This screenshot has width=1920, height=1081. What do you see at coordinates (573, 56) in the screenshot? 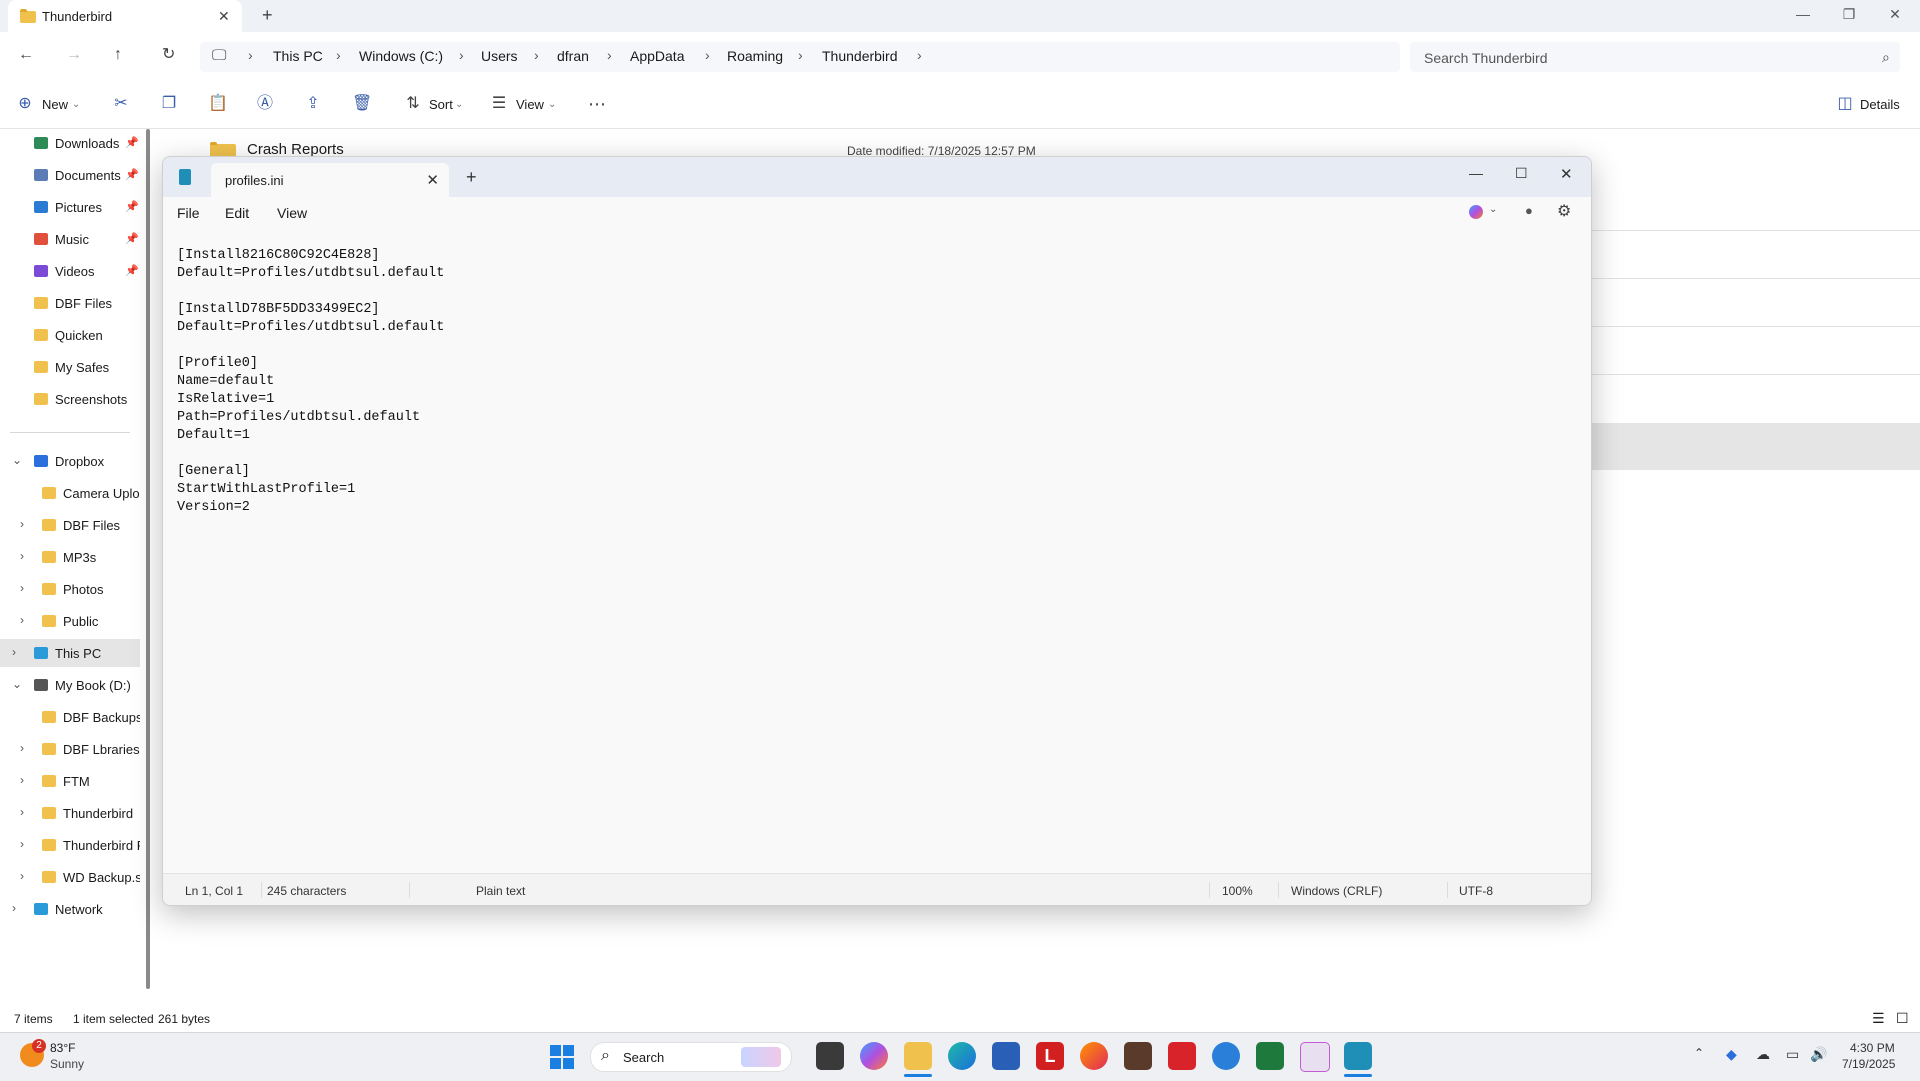
I see `breadcrumb-dfran: dfran` at bounding box center [573, 56].